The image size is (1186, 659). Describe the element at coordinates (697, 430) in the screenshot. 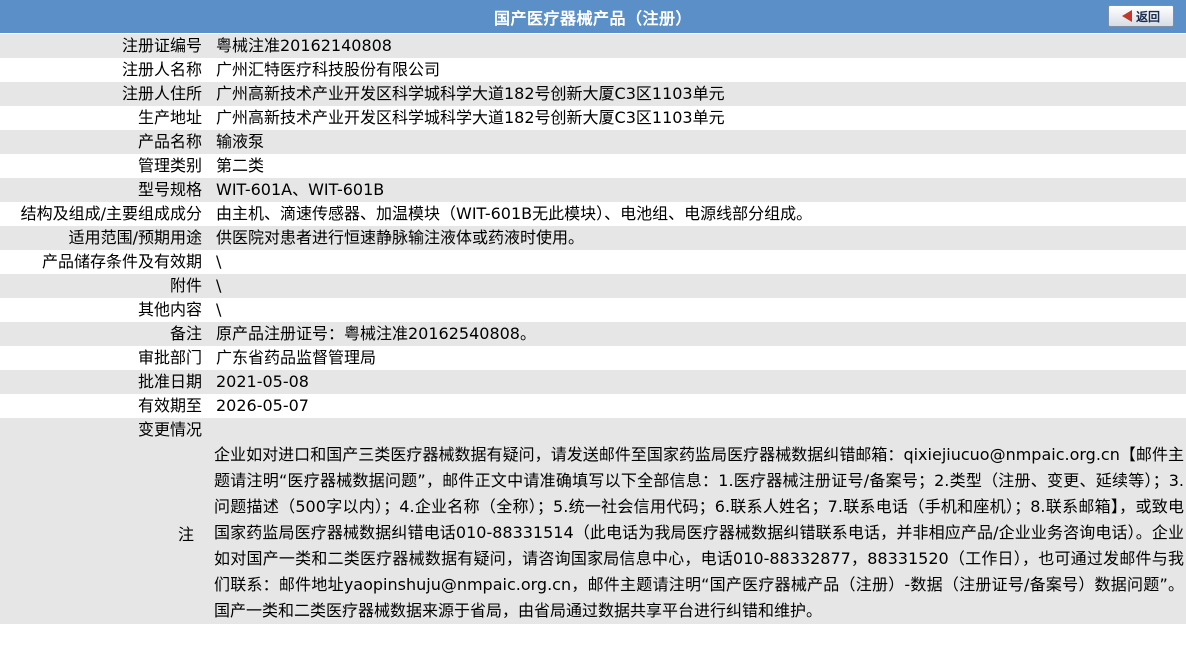

I see `field-value` at that location.